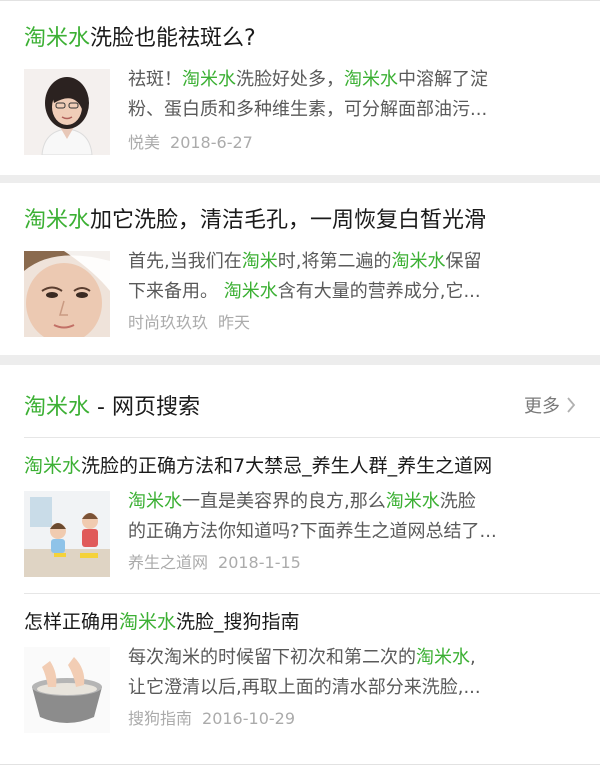 The width and height of the screenshot is (600, 765). Describe the element at coordinates (290, 79) in the screenshot. I see `snippet-part: 洗脸好处多，` at that location.